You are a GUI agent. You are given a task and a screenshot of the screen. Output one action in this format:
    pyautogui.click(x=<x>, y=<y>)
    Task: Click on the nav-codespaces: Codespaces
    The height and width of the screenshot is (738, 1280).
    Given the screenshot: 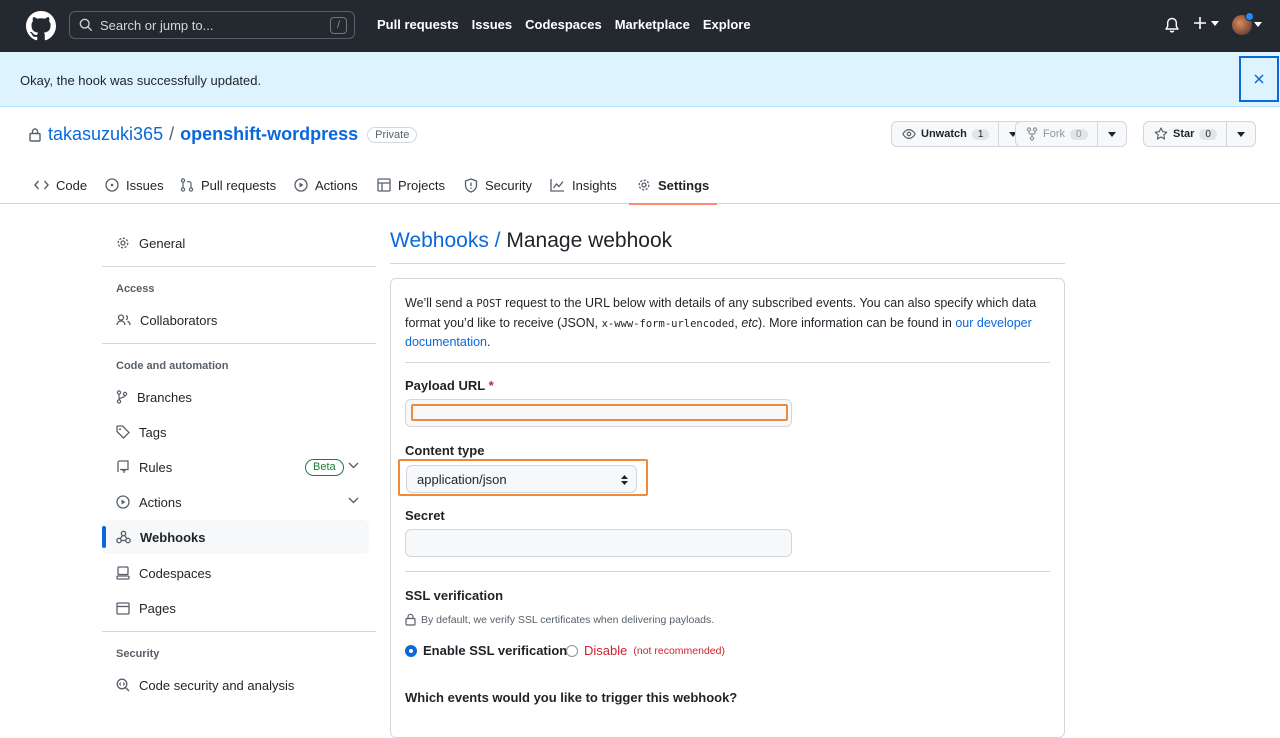 What is the action you would take?
    pyautogui.click(x=563, y=24)
    